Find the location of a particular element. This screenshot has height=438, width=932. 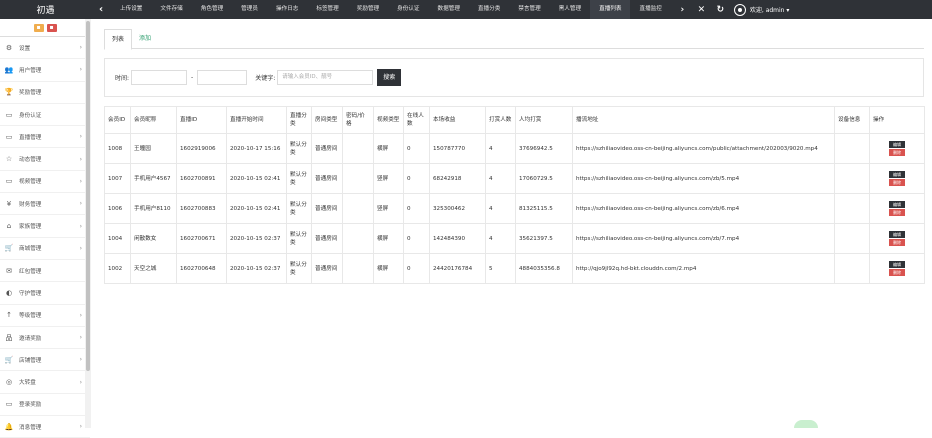

bell-icon: 🔔 is located at coordinates (9, 426).